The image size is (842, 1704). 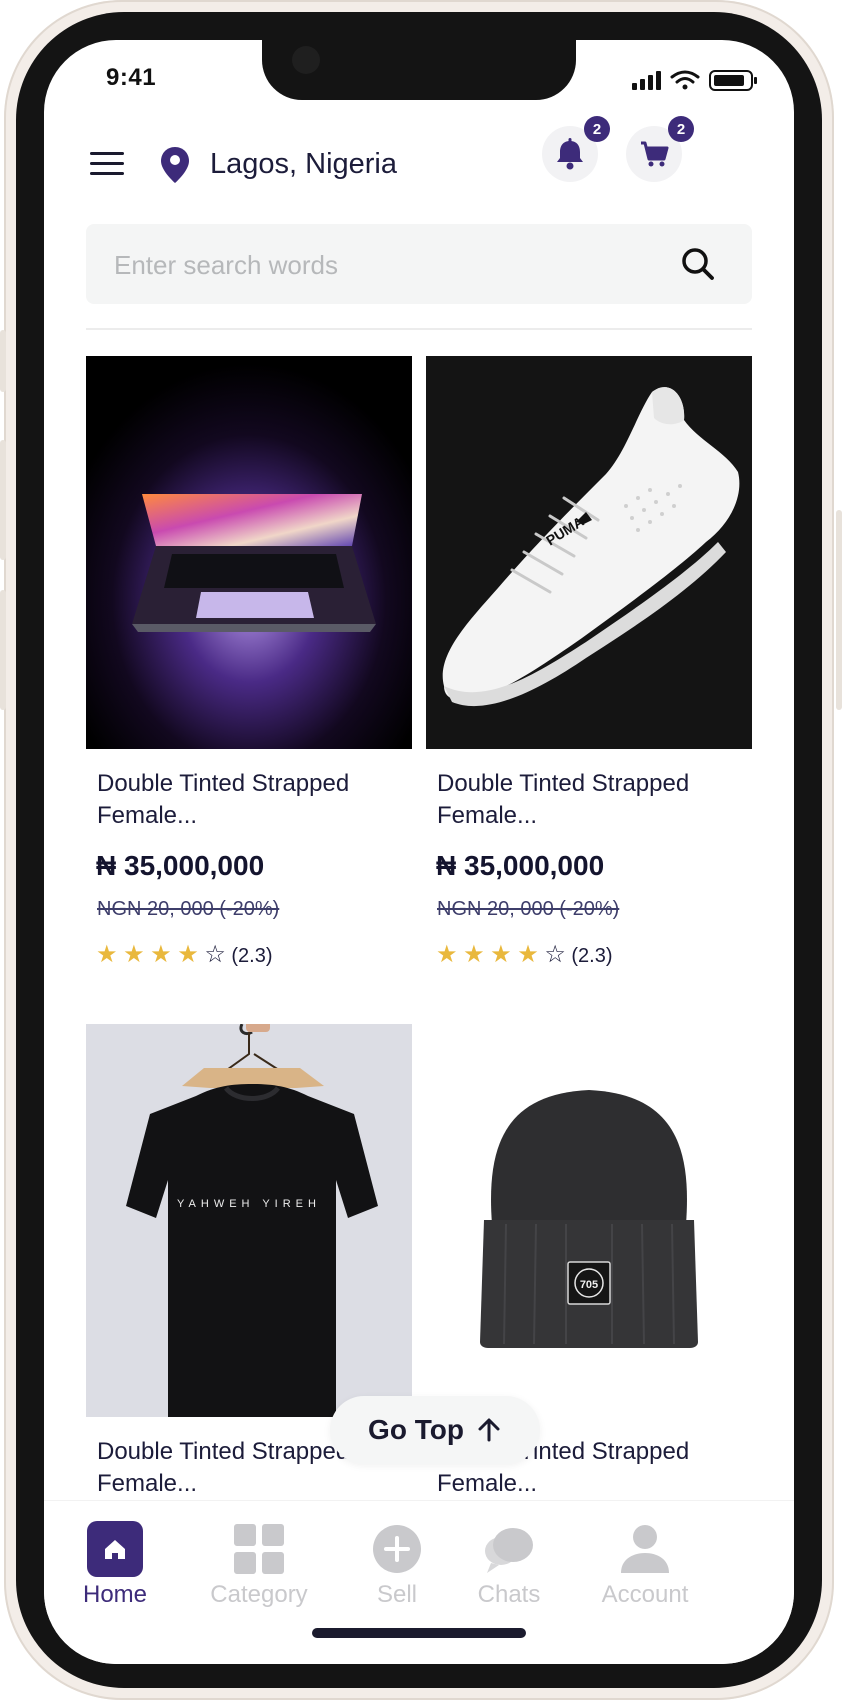 I want to click on hamburger-menu-icon, so click(x=107, y=165).